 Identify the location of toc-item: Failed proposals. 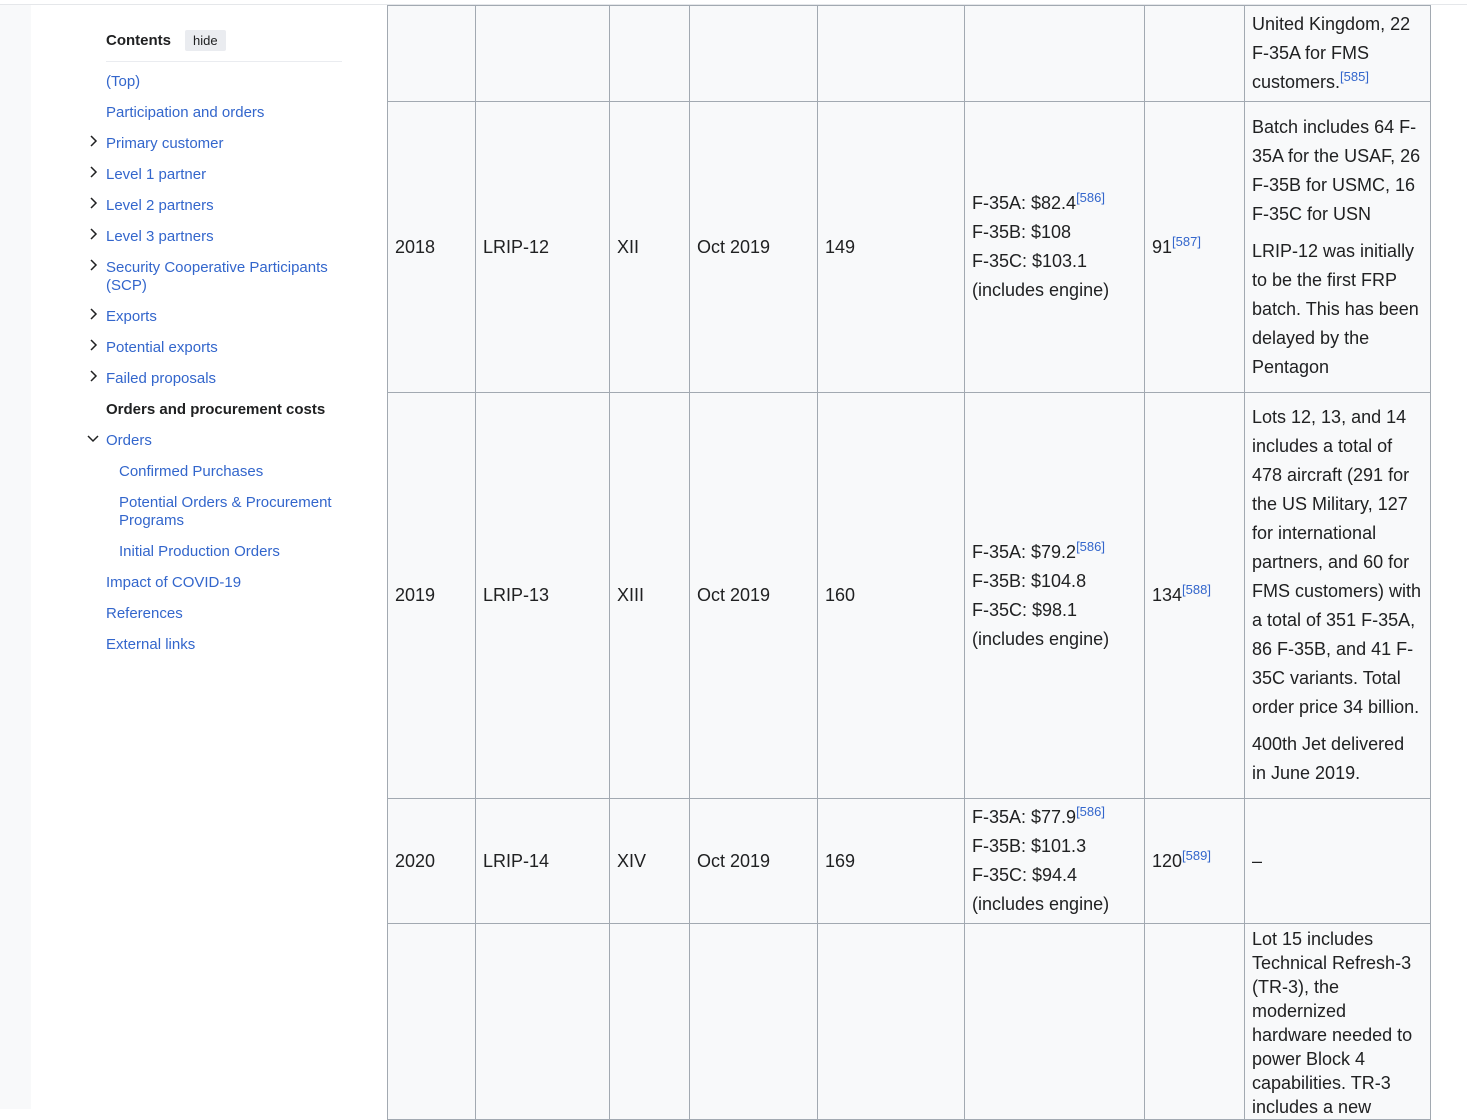
(216, 378).